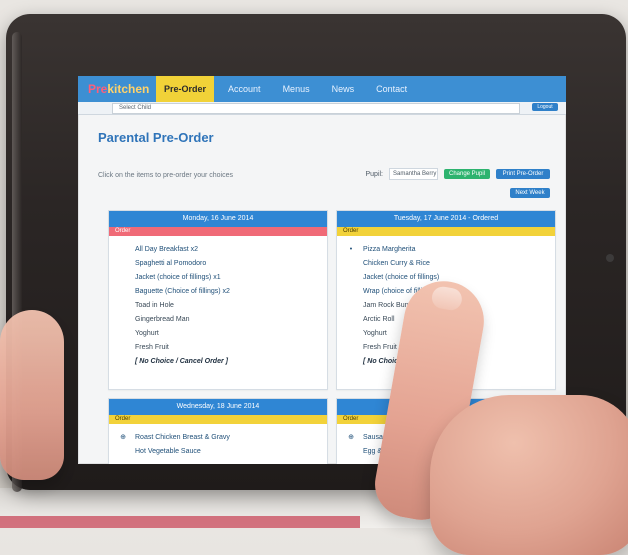 Image resolution: width=628 pixels, height=555 pixels. What do you see at coordinates (32, 395) in the screenshot?
I see `left-thumb` at bounding box center [32, 395].